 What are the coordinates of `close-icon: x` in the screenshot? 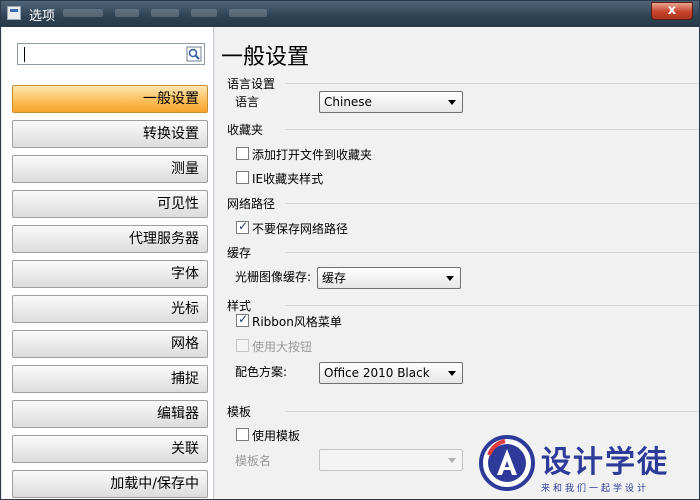 It's located at (672, 10).